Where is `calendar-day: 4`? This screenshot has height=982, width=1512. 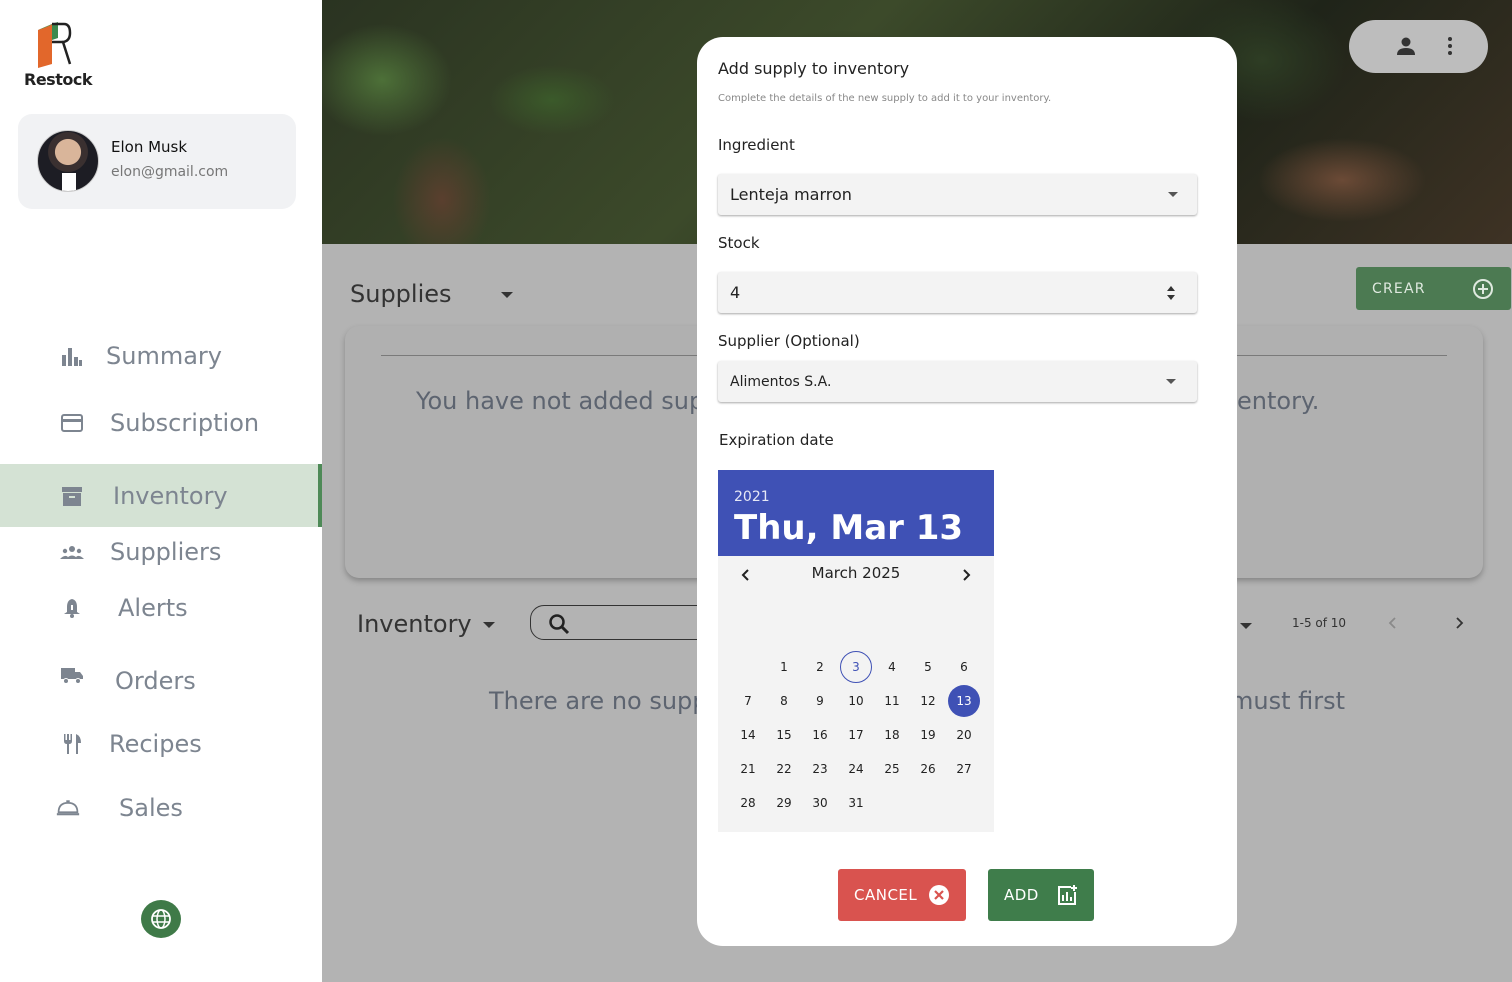 calendar-day: 4 is located at coordinates (892, 667).